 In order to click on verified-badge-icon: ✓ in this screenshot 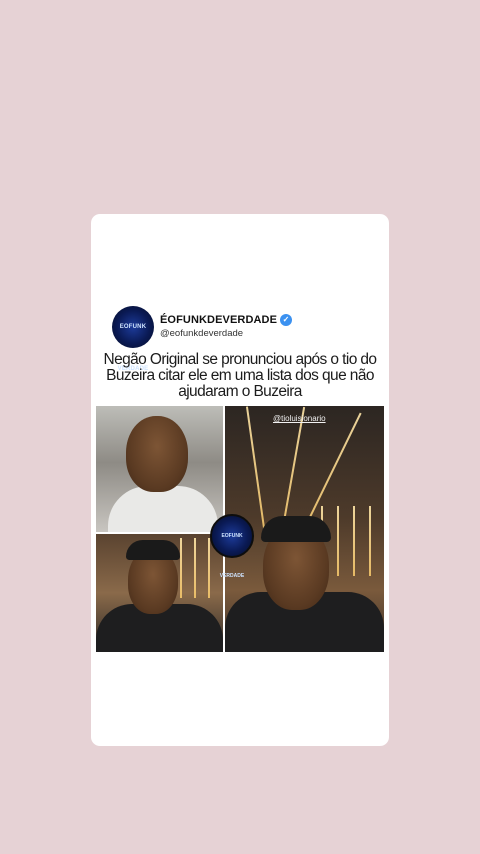, I will do `click(286, 320)`.